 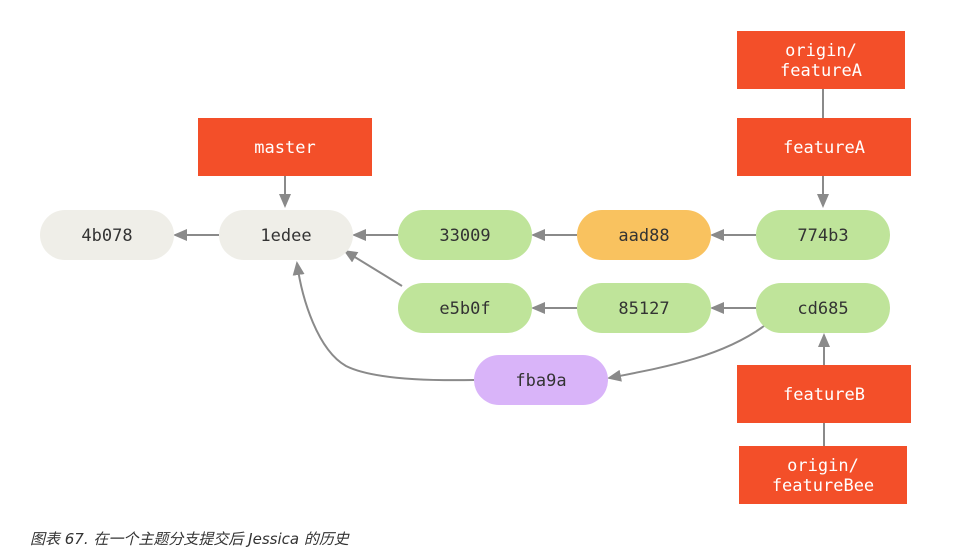 I want to click on commit-label: 1edee, so click(x=285, y=236).